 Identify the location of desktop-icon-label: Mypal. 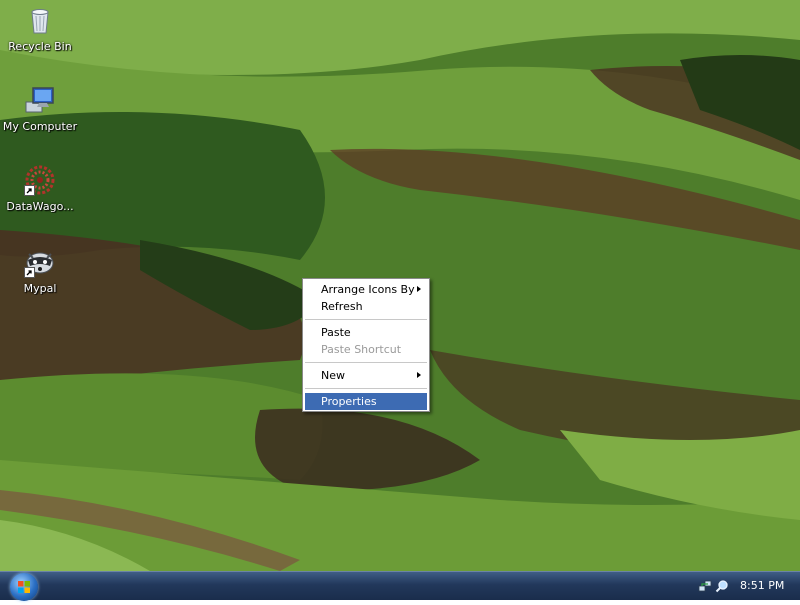
(40, 288).